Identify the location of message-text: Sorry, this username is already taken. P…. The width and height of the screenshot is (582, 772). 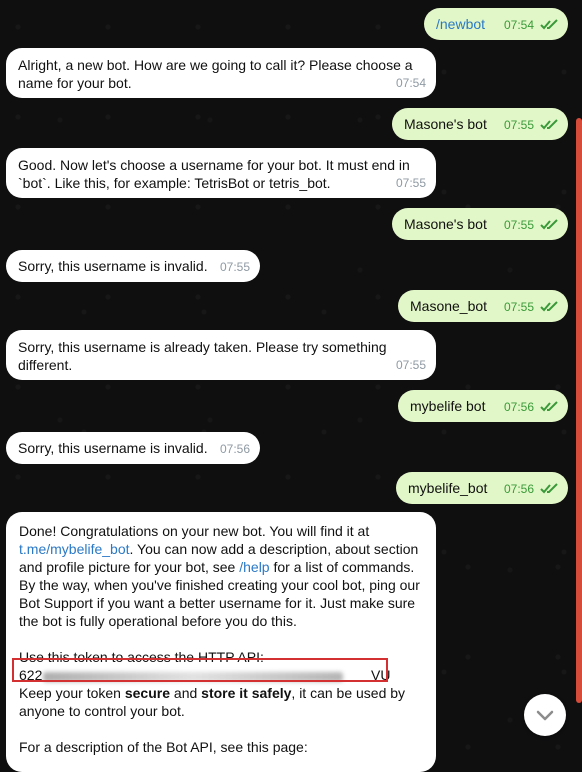
(202, 356).